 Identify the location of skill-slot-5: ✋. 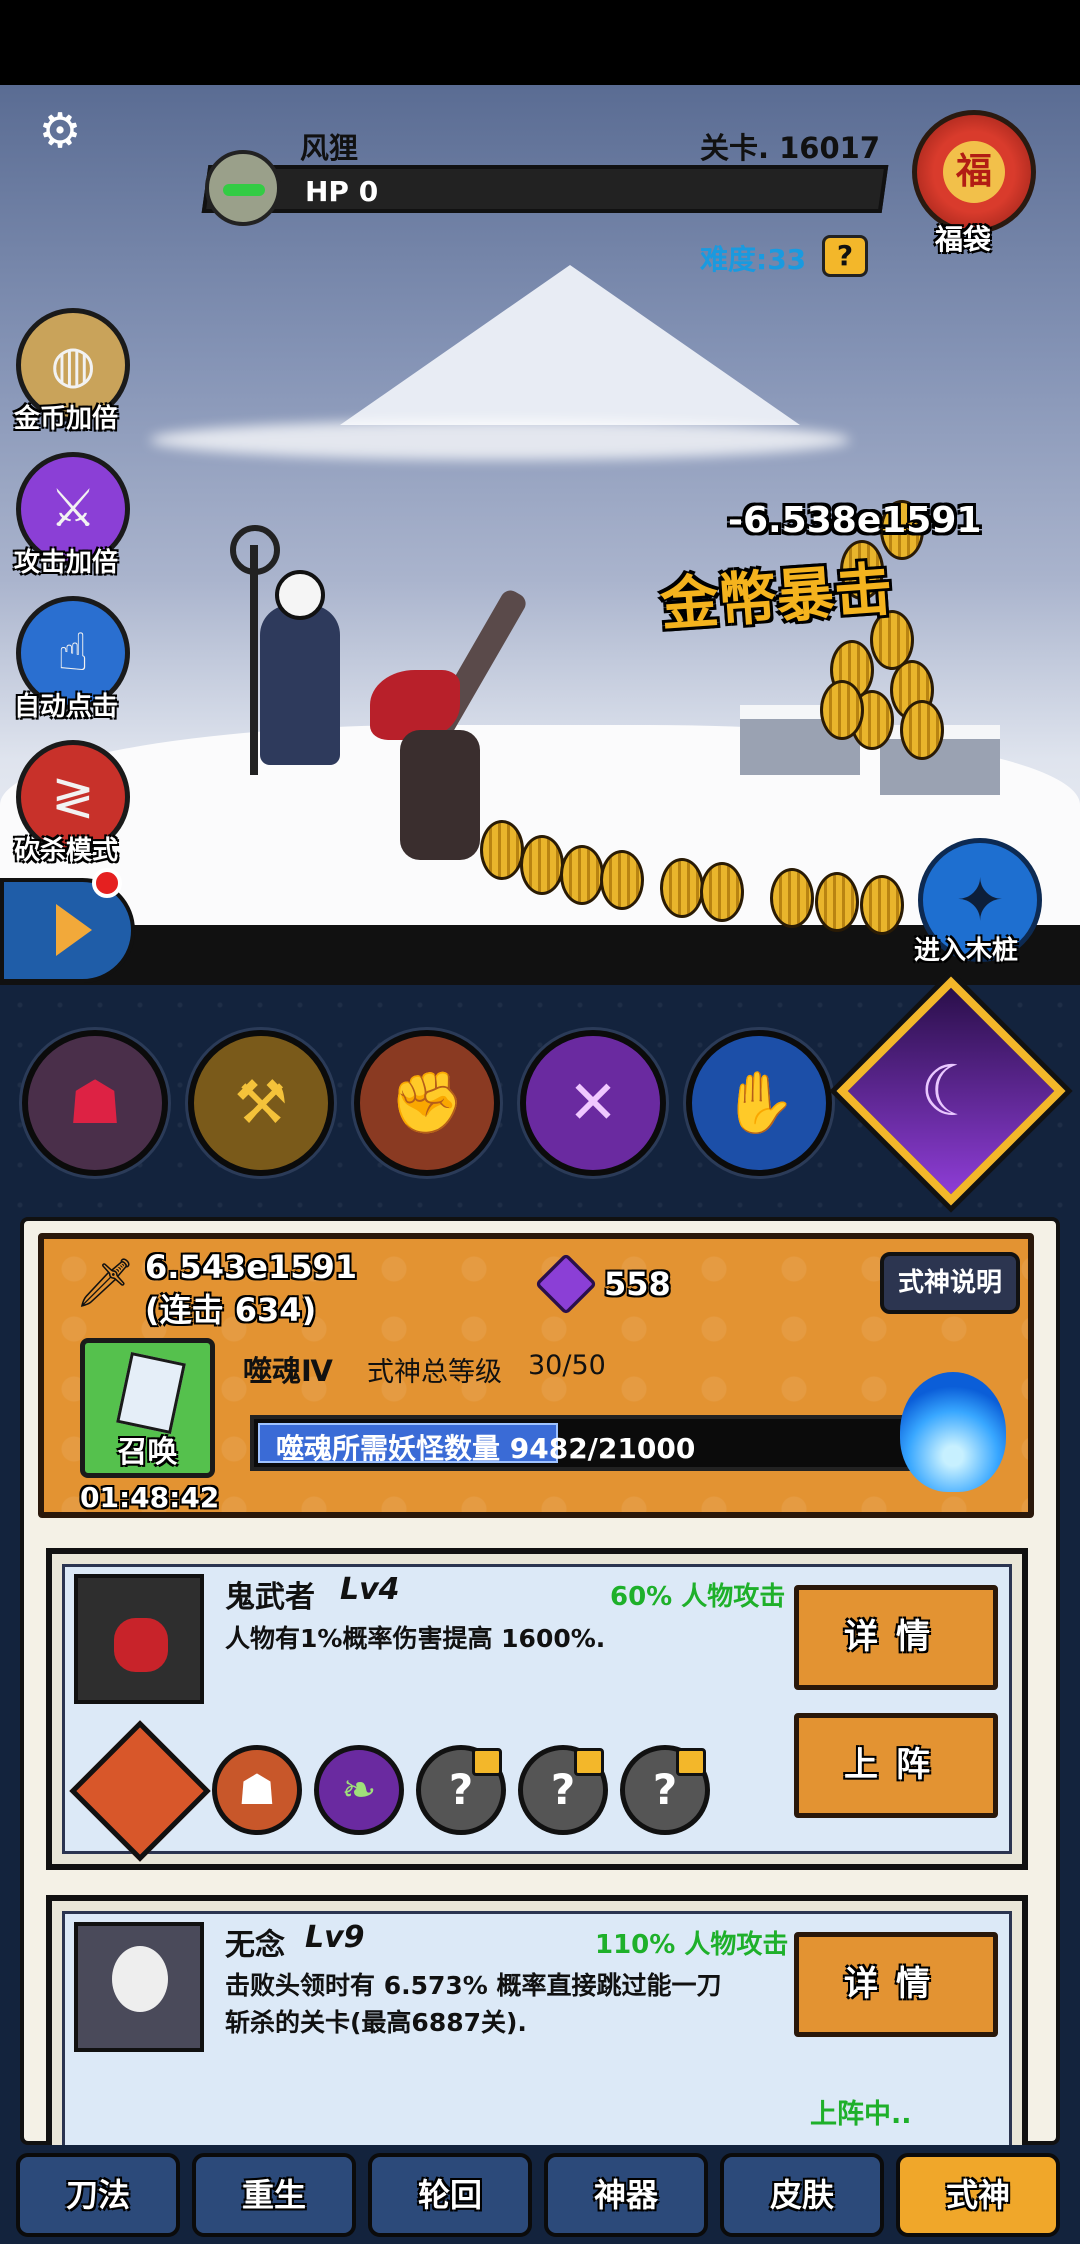
(759, 1103).